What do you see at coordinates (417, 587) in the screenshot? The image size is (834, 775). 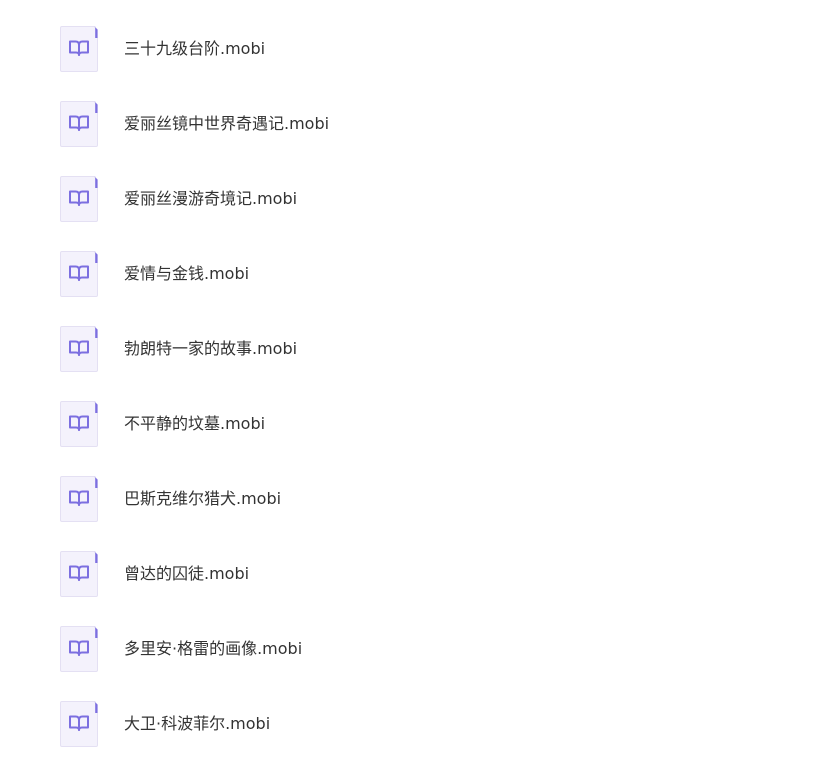 I see `file-row: 曾达的囚徒.mobi` at bounding box center [417, 587].